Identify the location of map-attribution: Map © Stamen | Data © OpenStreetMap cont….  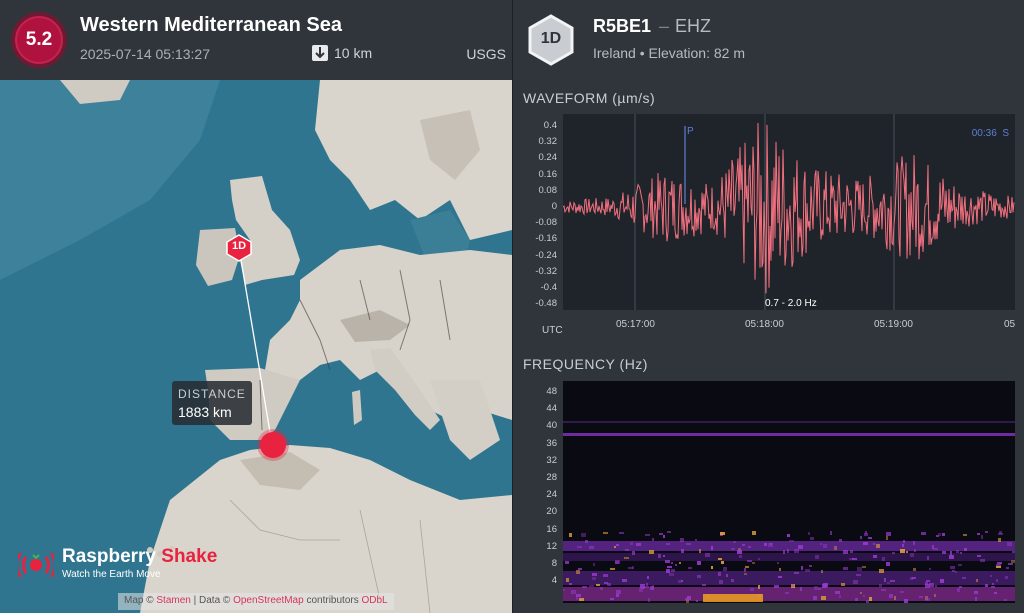
(256, 601).